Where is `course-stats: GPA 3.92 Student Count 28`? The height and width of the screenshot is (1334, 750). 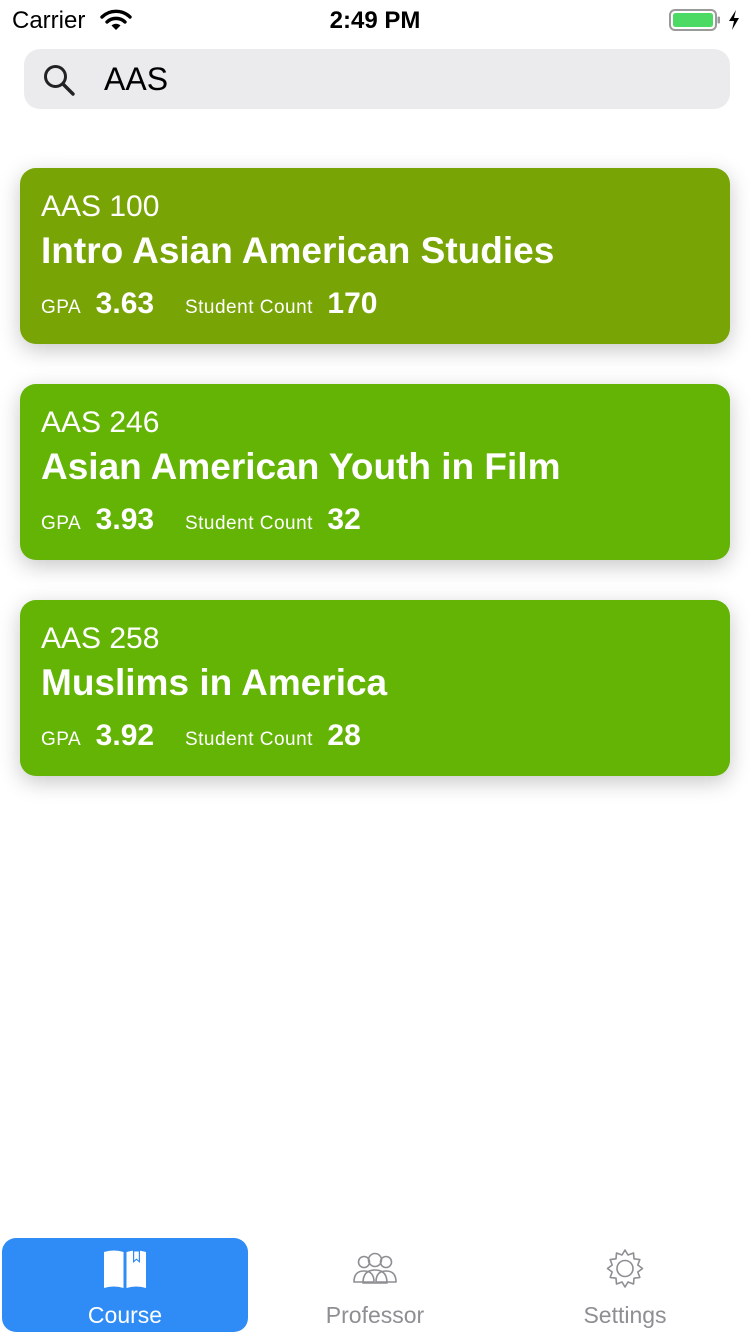
course-stats: GPA 3.92 Student Count 28 is located at coordinates (201, 739).